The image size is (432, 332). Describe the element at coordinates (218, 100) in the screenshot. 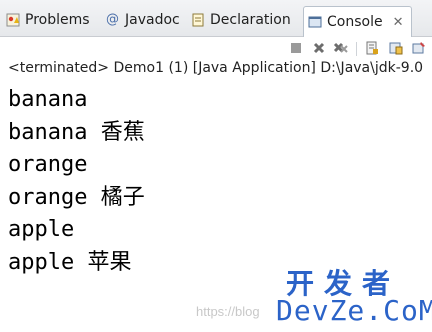

I see `console-line: banana` at that location.